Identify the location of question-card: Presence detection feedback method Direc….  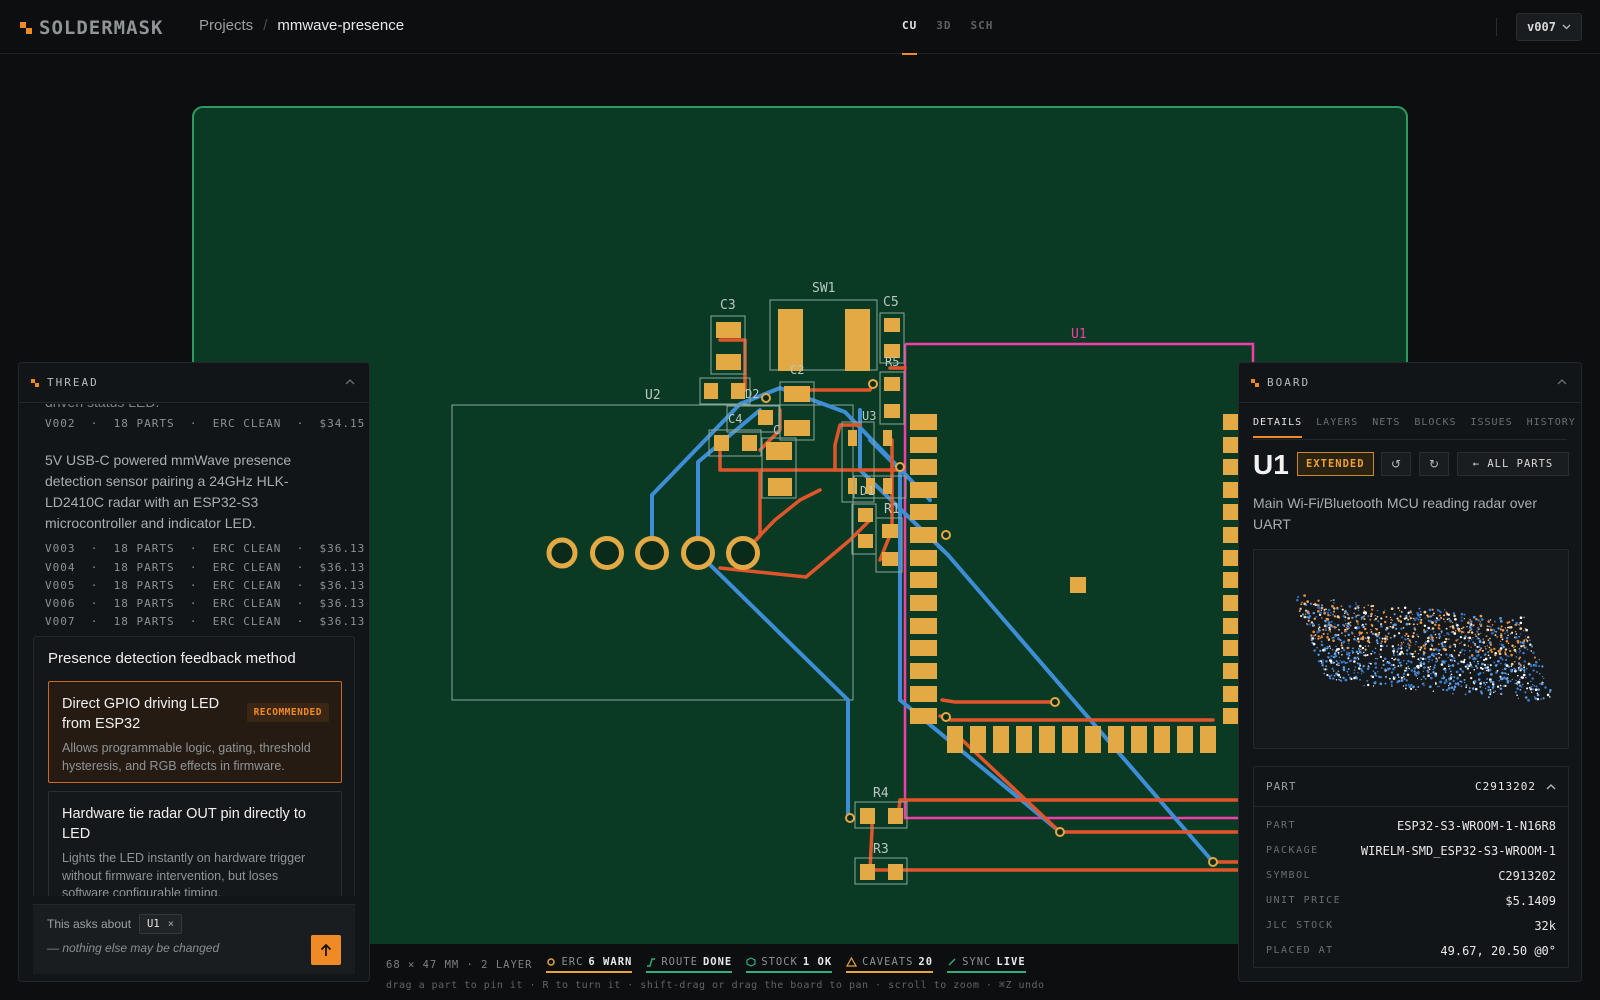
(194, 766).